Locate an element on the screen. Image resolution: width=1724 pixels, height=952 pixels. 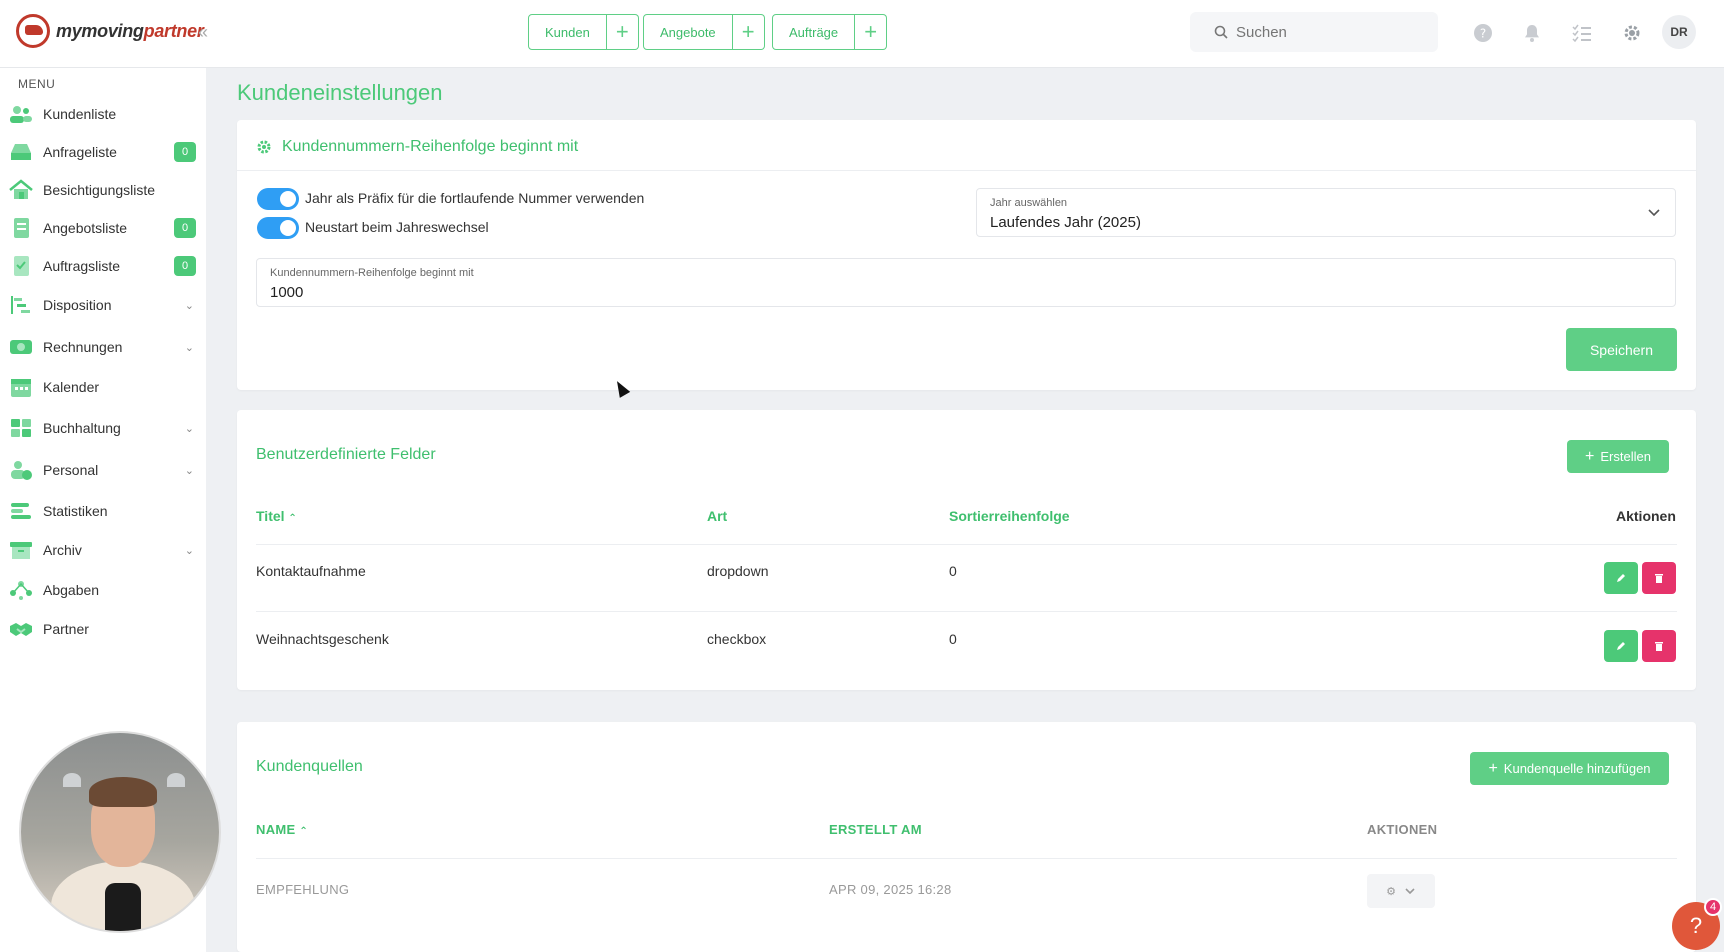
plus-icon: + is located at coordinates (1590, 456).